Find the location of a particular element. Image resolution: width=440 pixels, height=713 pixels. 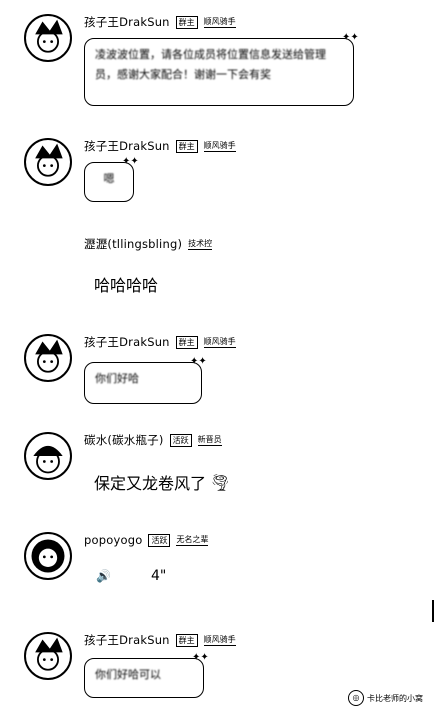

message-meta: 瀝瀝(tllingsbling) 技术控 is located at coordinates (148, 244).